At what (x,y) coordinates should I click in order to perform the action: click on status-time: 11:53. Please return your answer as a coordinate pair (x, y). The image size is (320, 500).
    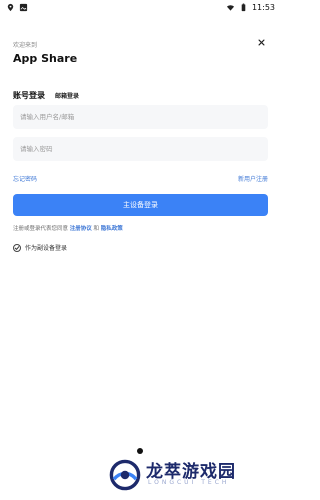
    Looking at the image, I should click on (263, 7).